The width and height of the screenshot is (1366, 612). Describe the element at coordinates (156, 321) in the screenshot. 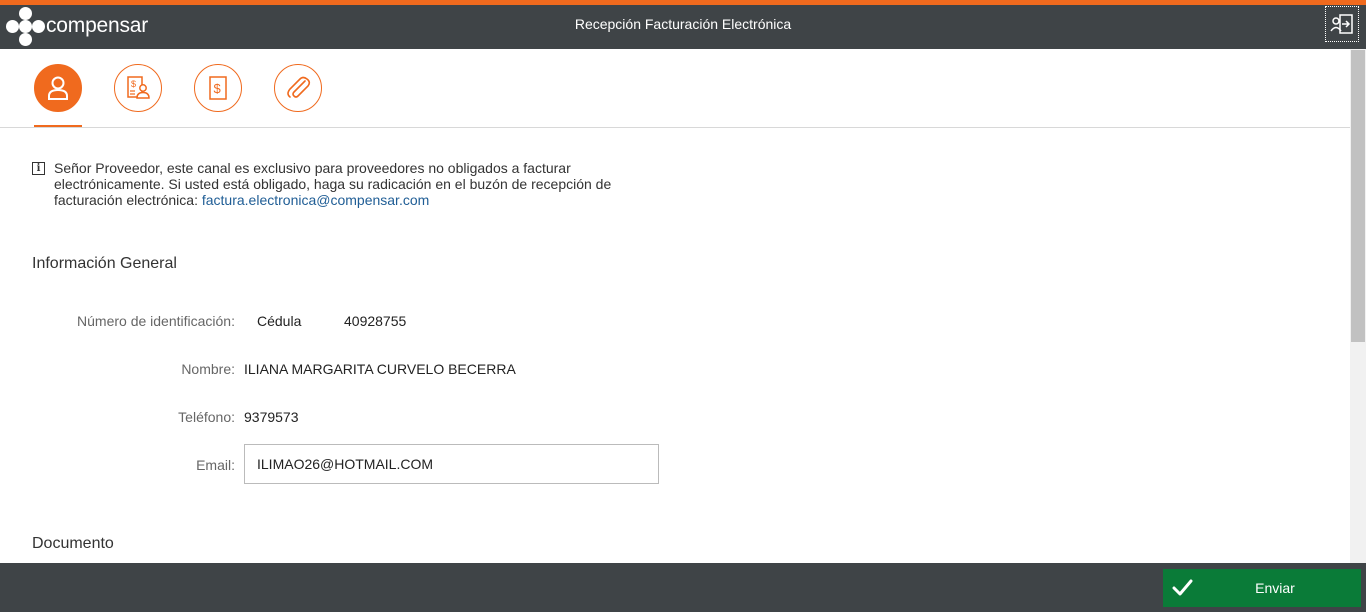

I see `id-label: Número de identificación:` at that location.